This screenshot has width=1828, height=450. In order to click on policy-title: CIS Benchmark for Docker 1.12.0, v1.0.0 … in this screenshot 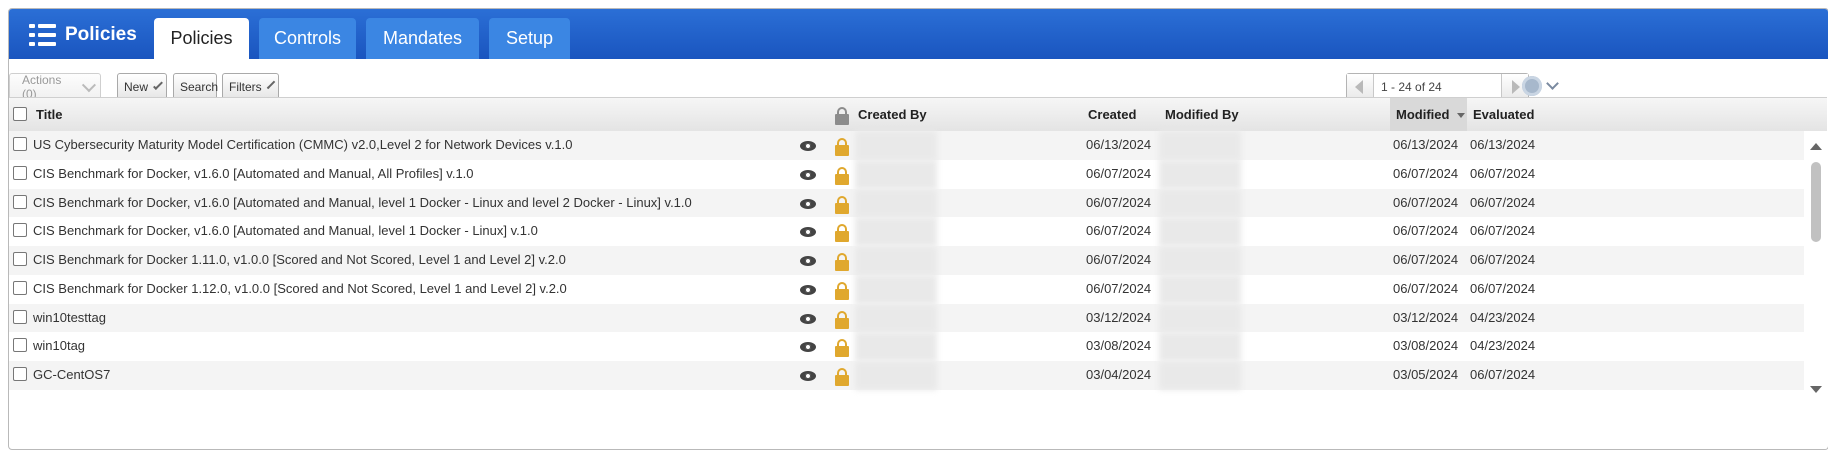, I will do `click(300, 289)`.